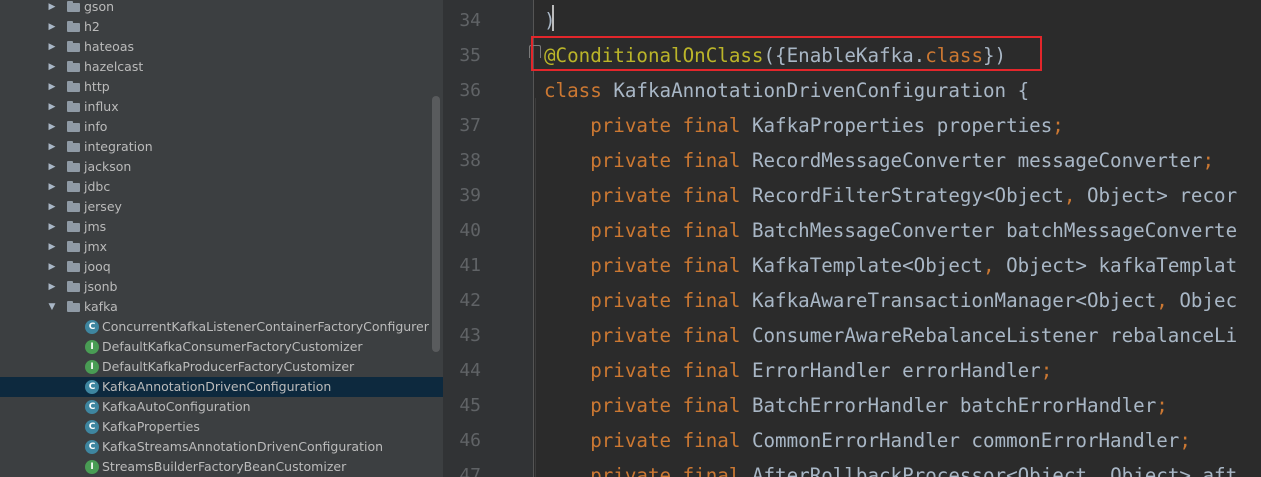  What do you see at coordinates (221, 207) in the screenshot?
I see `tree-folder-jersey: ▶ jersey` at bounding box center [221, 207].